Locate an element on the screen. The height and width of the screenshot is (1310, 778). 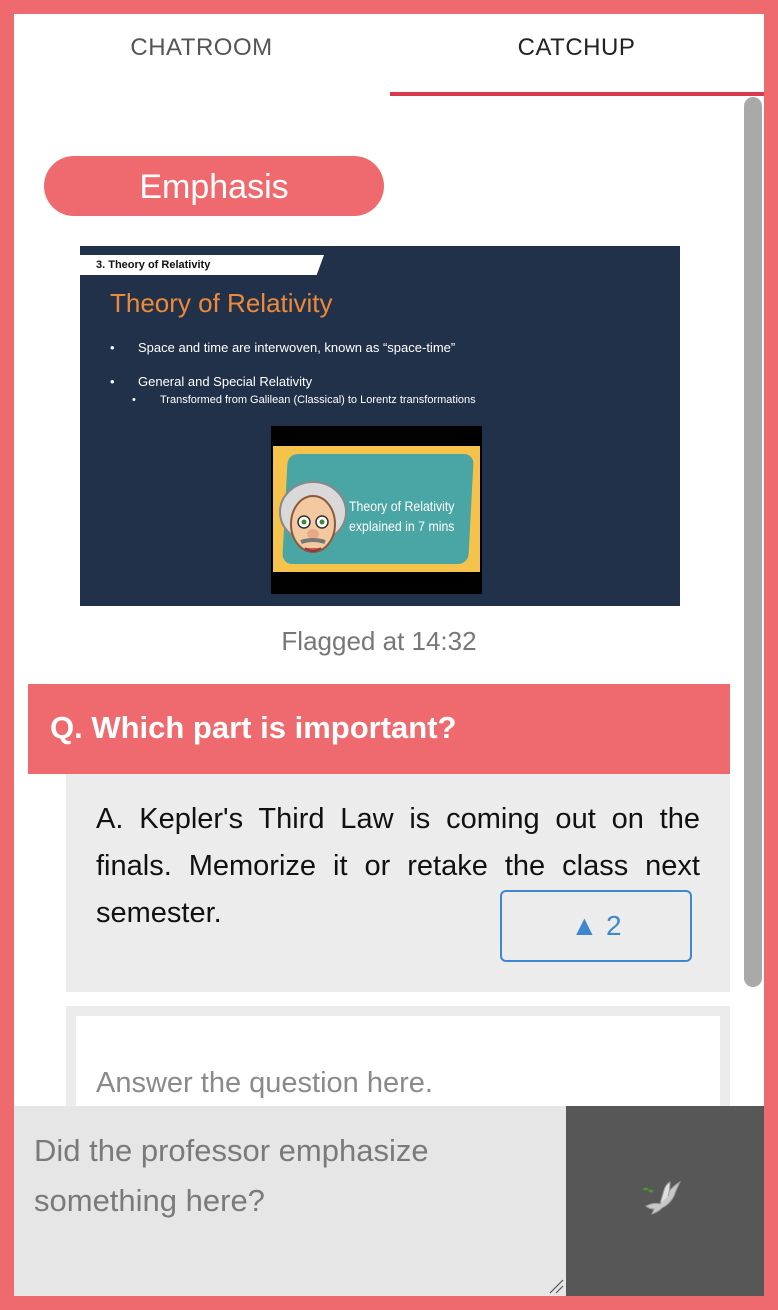
video-frame: Theory of Relativity explained in 7 mins is located at coordinates (376, 509).